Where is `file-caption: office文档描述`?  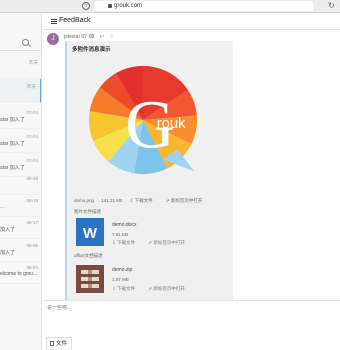 file-caption: office文档描述 is located at coordinates (88, 255).